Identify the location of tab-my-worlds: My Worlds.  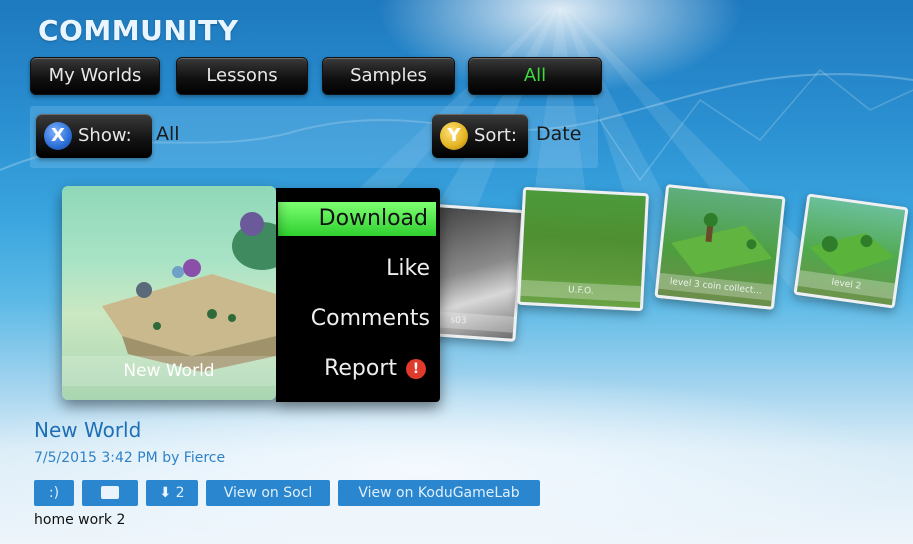
(95, 76).